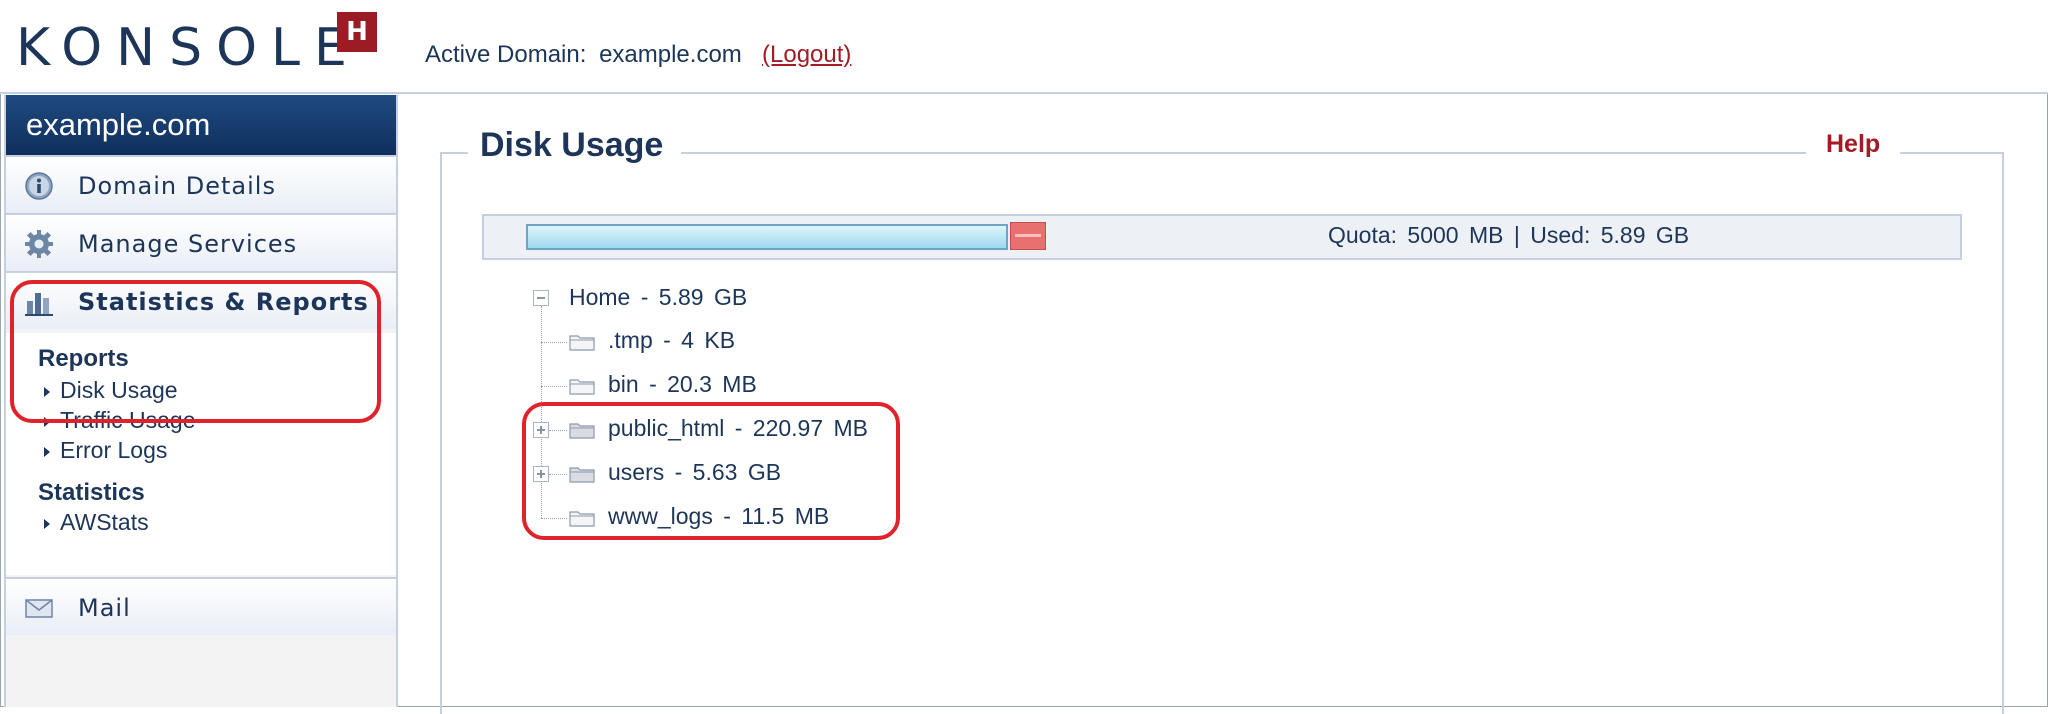 Image resolution: width=2048 pixels, height=714 pixels. I want to click on sidebar-domain-title: example.com, so click(201, 125).